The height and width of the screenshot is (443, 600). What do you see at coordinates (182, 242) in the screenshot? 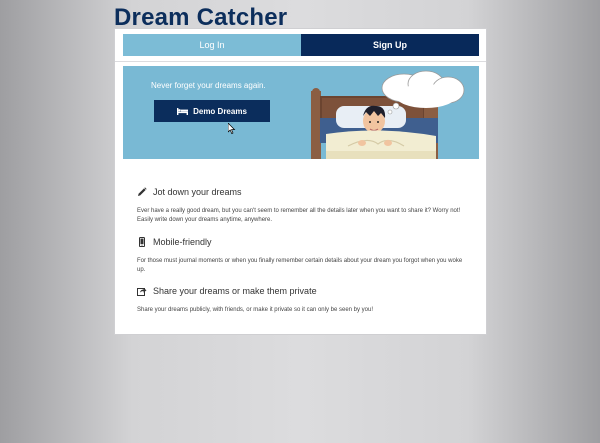
I see `feature-title: Mobile-friendly` at bounding box center [182, 242].